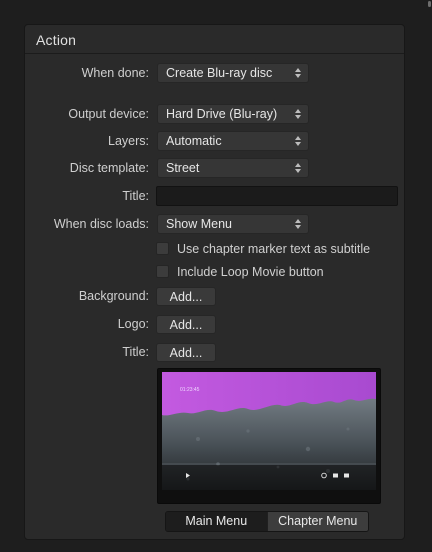  I want to click on menu-segmented-control: Main Menu Chapter Menu, so click(267, 521).